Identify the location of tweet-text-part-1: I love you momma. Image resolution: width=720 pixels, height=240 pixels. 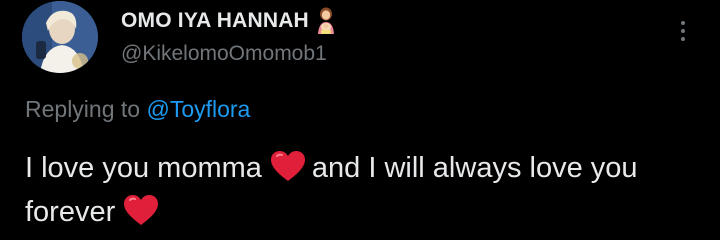
(143, 168).